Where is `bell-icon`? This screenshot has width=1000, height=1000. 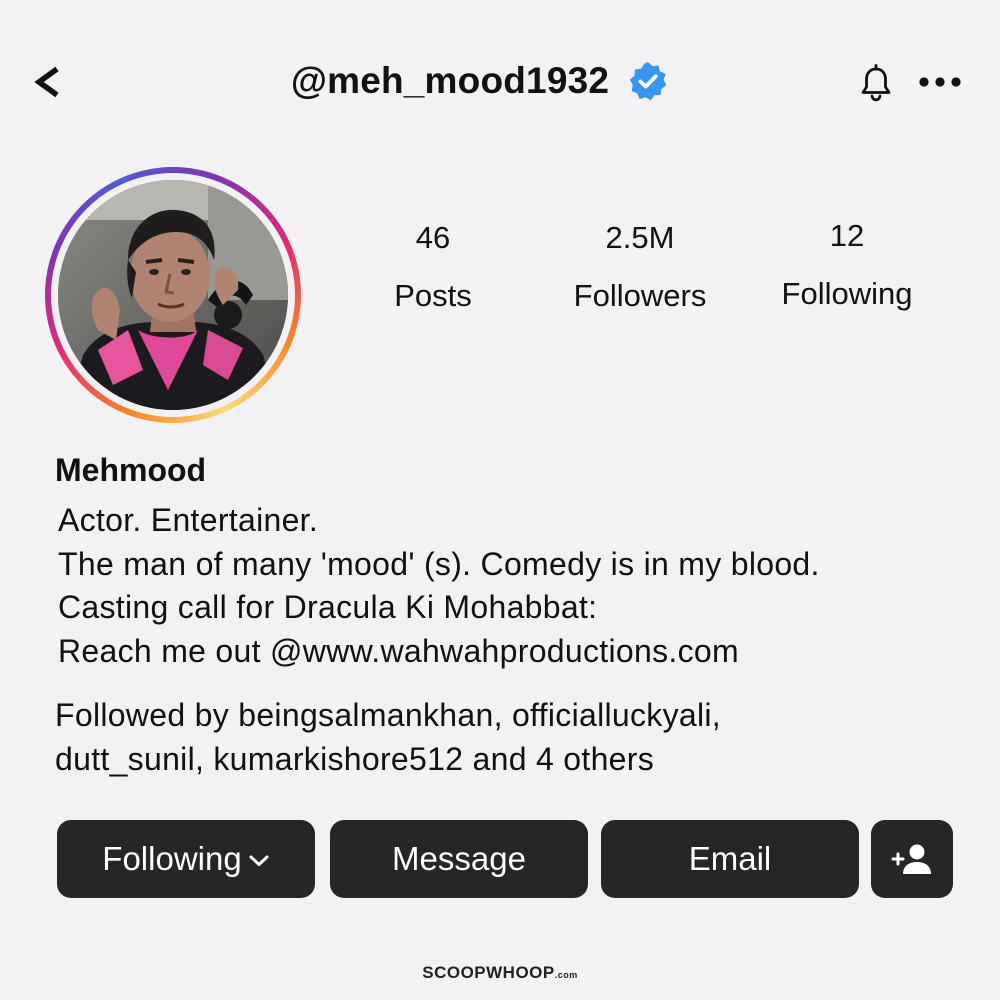 bell-icon is located at coordinates (876, 83).